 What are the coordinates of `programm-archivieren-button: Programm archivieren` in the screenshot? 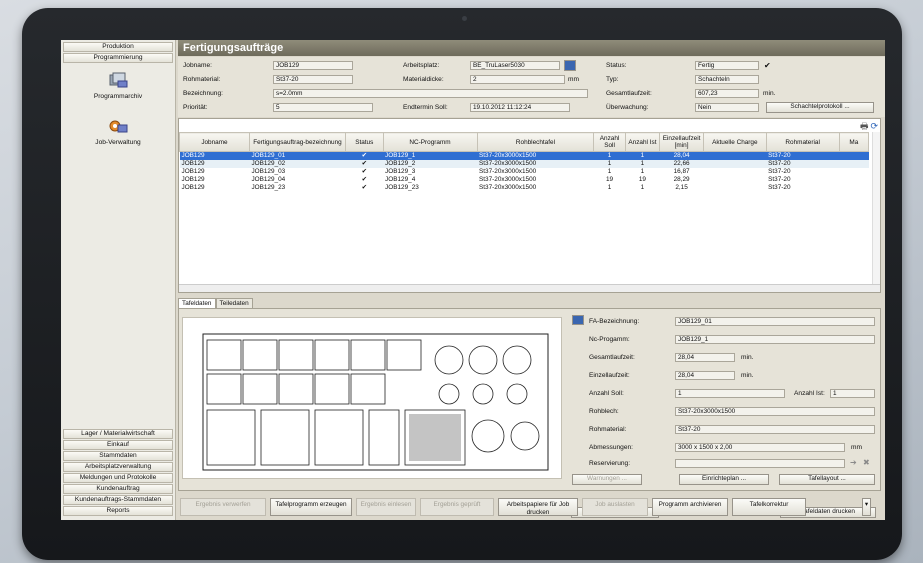 It's located at (690, 507).